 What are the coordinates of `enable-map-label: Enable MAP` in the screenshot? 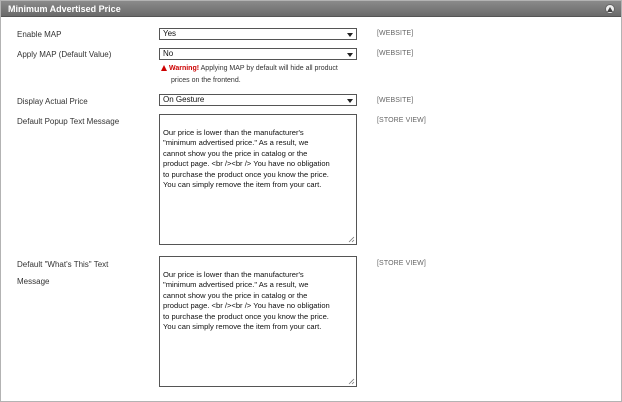 It's located at (39, 34).